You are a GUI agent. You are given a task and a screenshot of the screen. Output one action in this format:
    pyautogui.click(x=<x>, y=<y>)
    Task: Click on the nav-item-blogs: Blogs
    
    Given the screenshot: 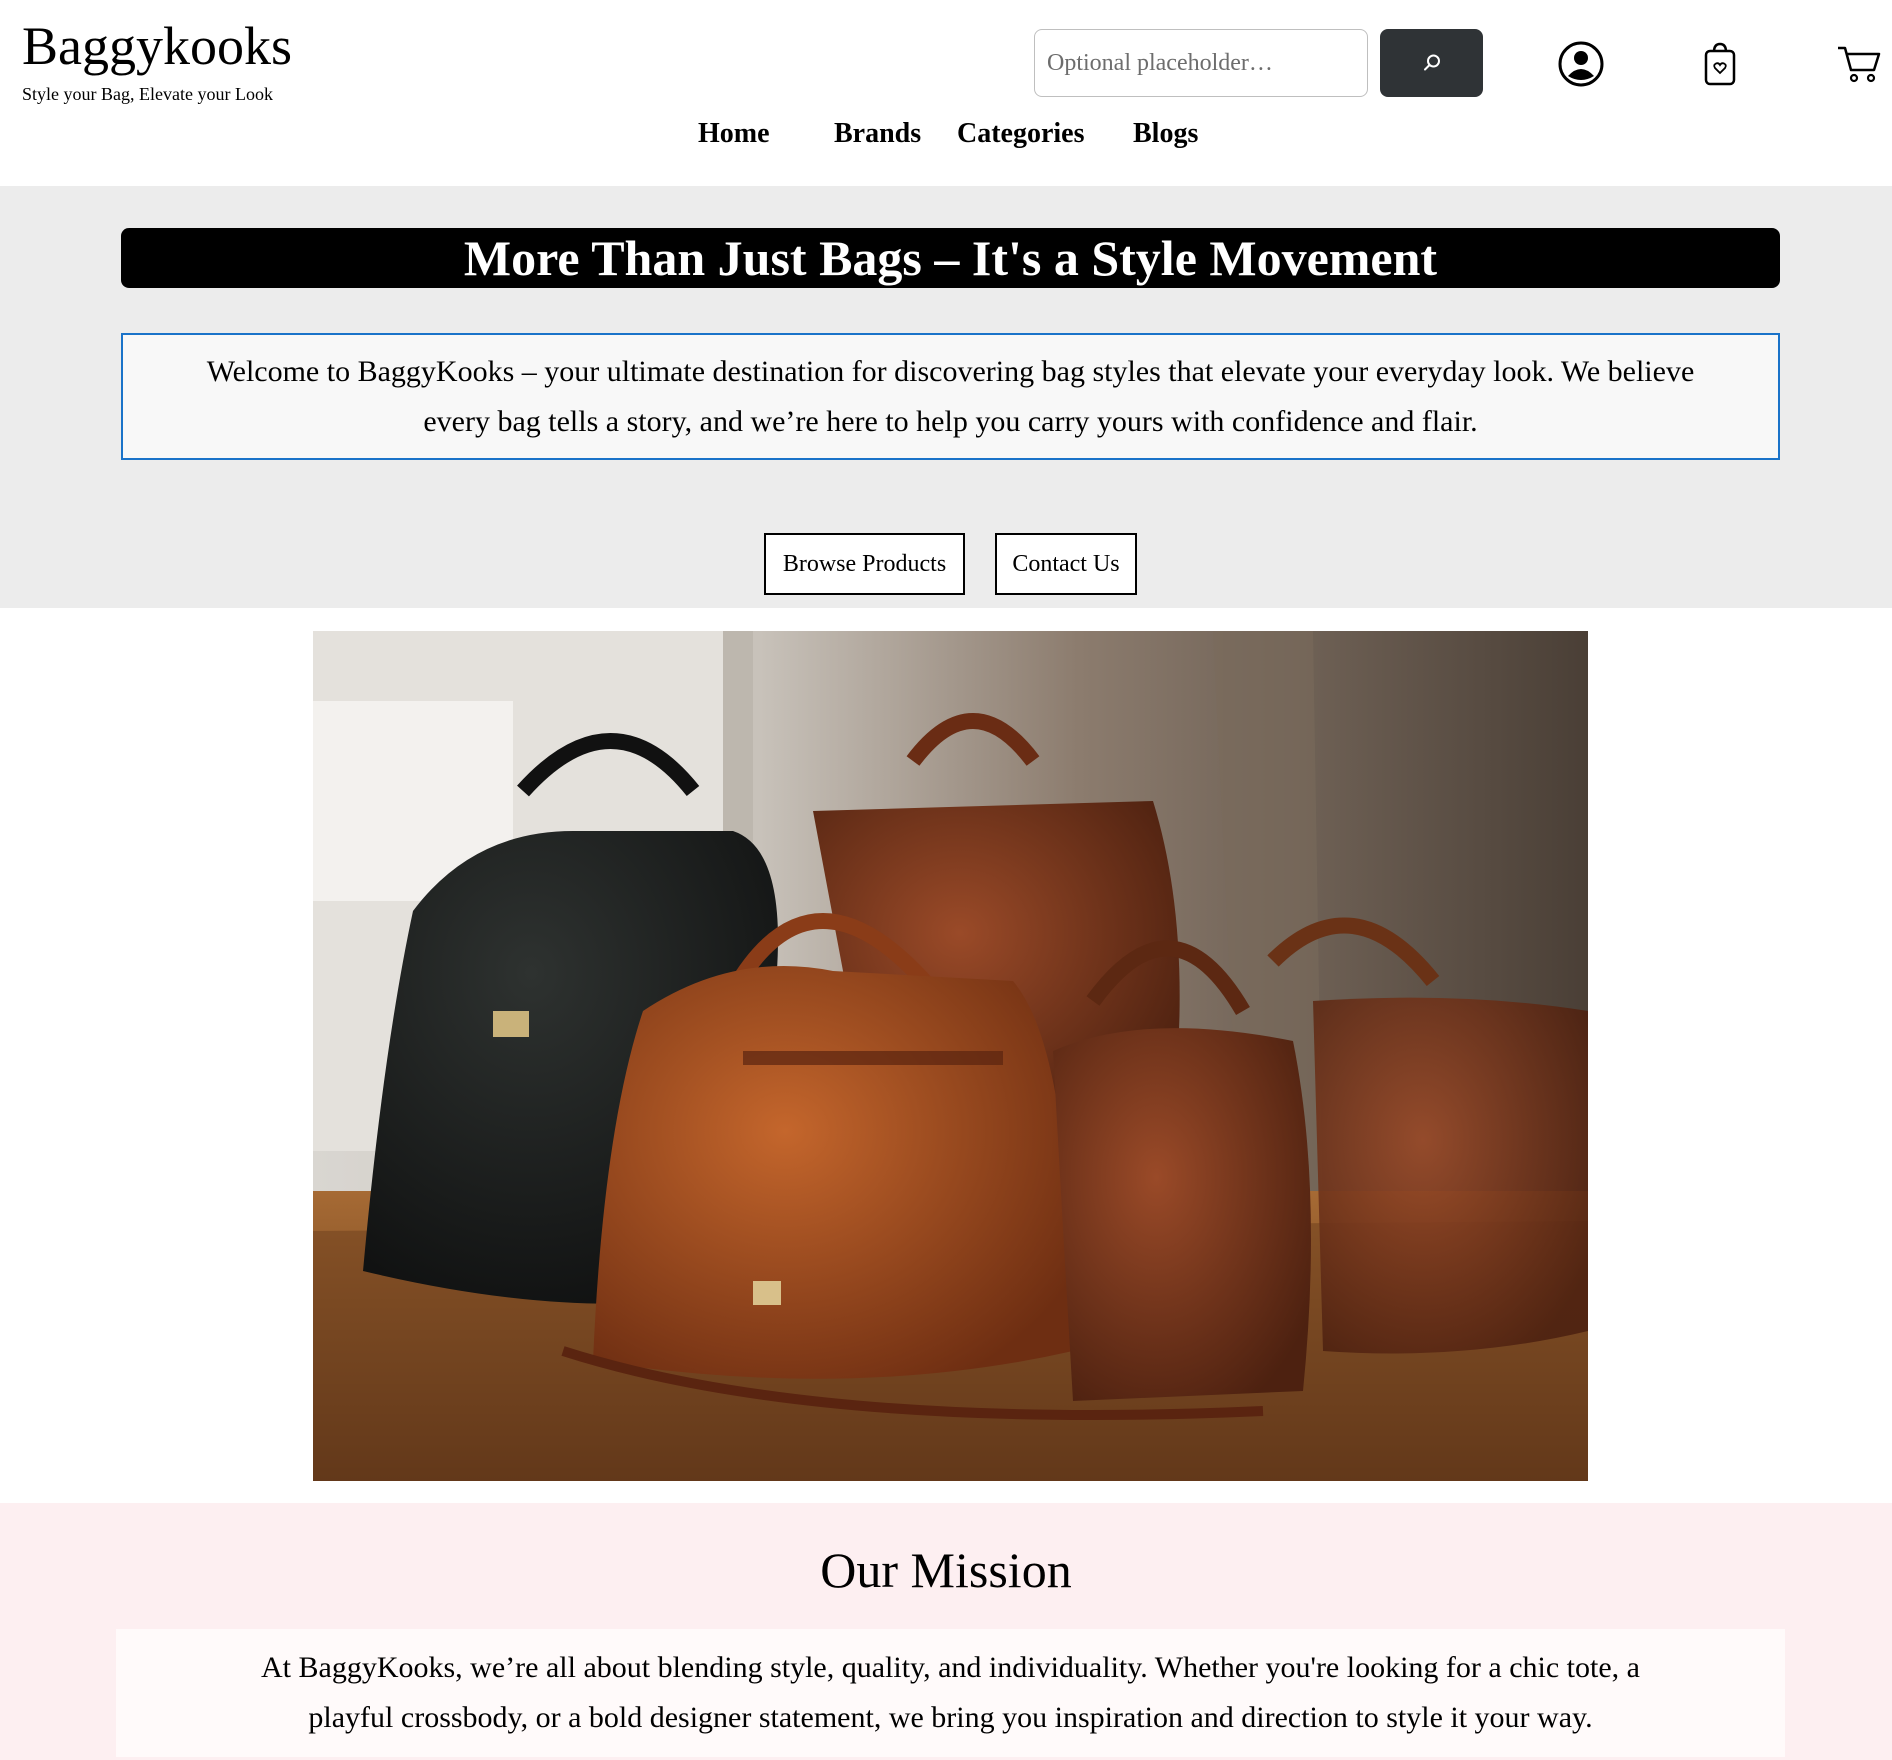 What is the action you would take?
    pyautogui.click(x=1165, y=134)
    